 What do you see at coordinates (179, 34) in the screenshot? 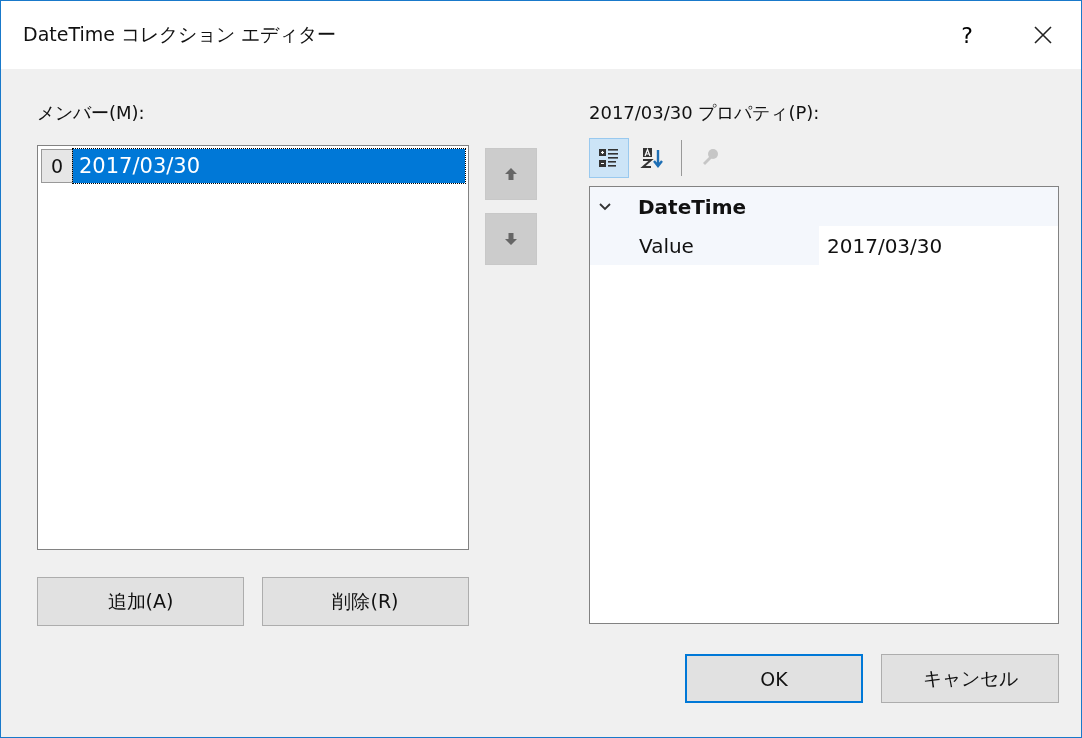
I see `window-title: DateTime コレクション エディター` at bounding box center [179, 34].